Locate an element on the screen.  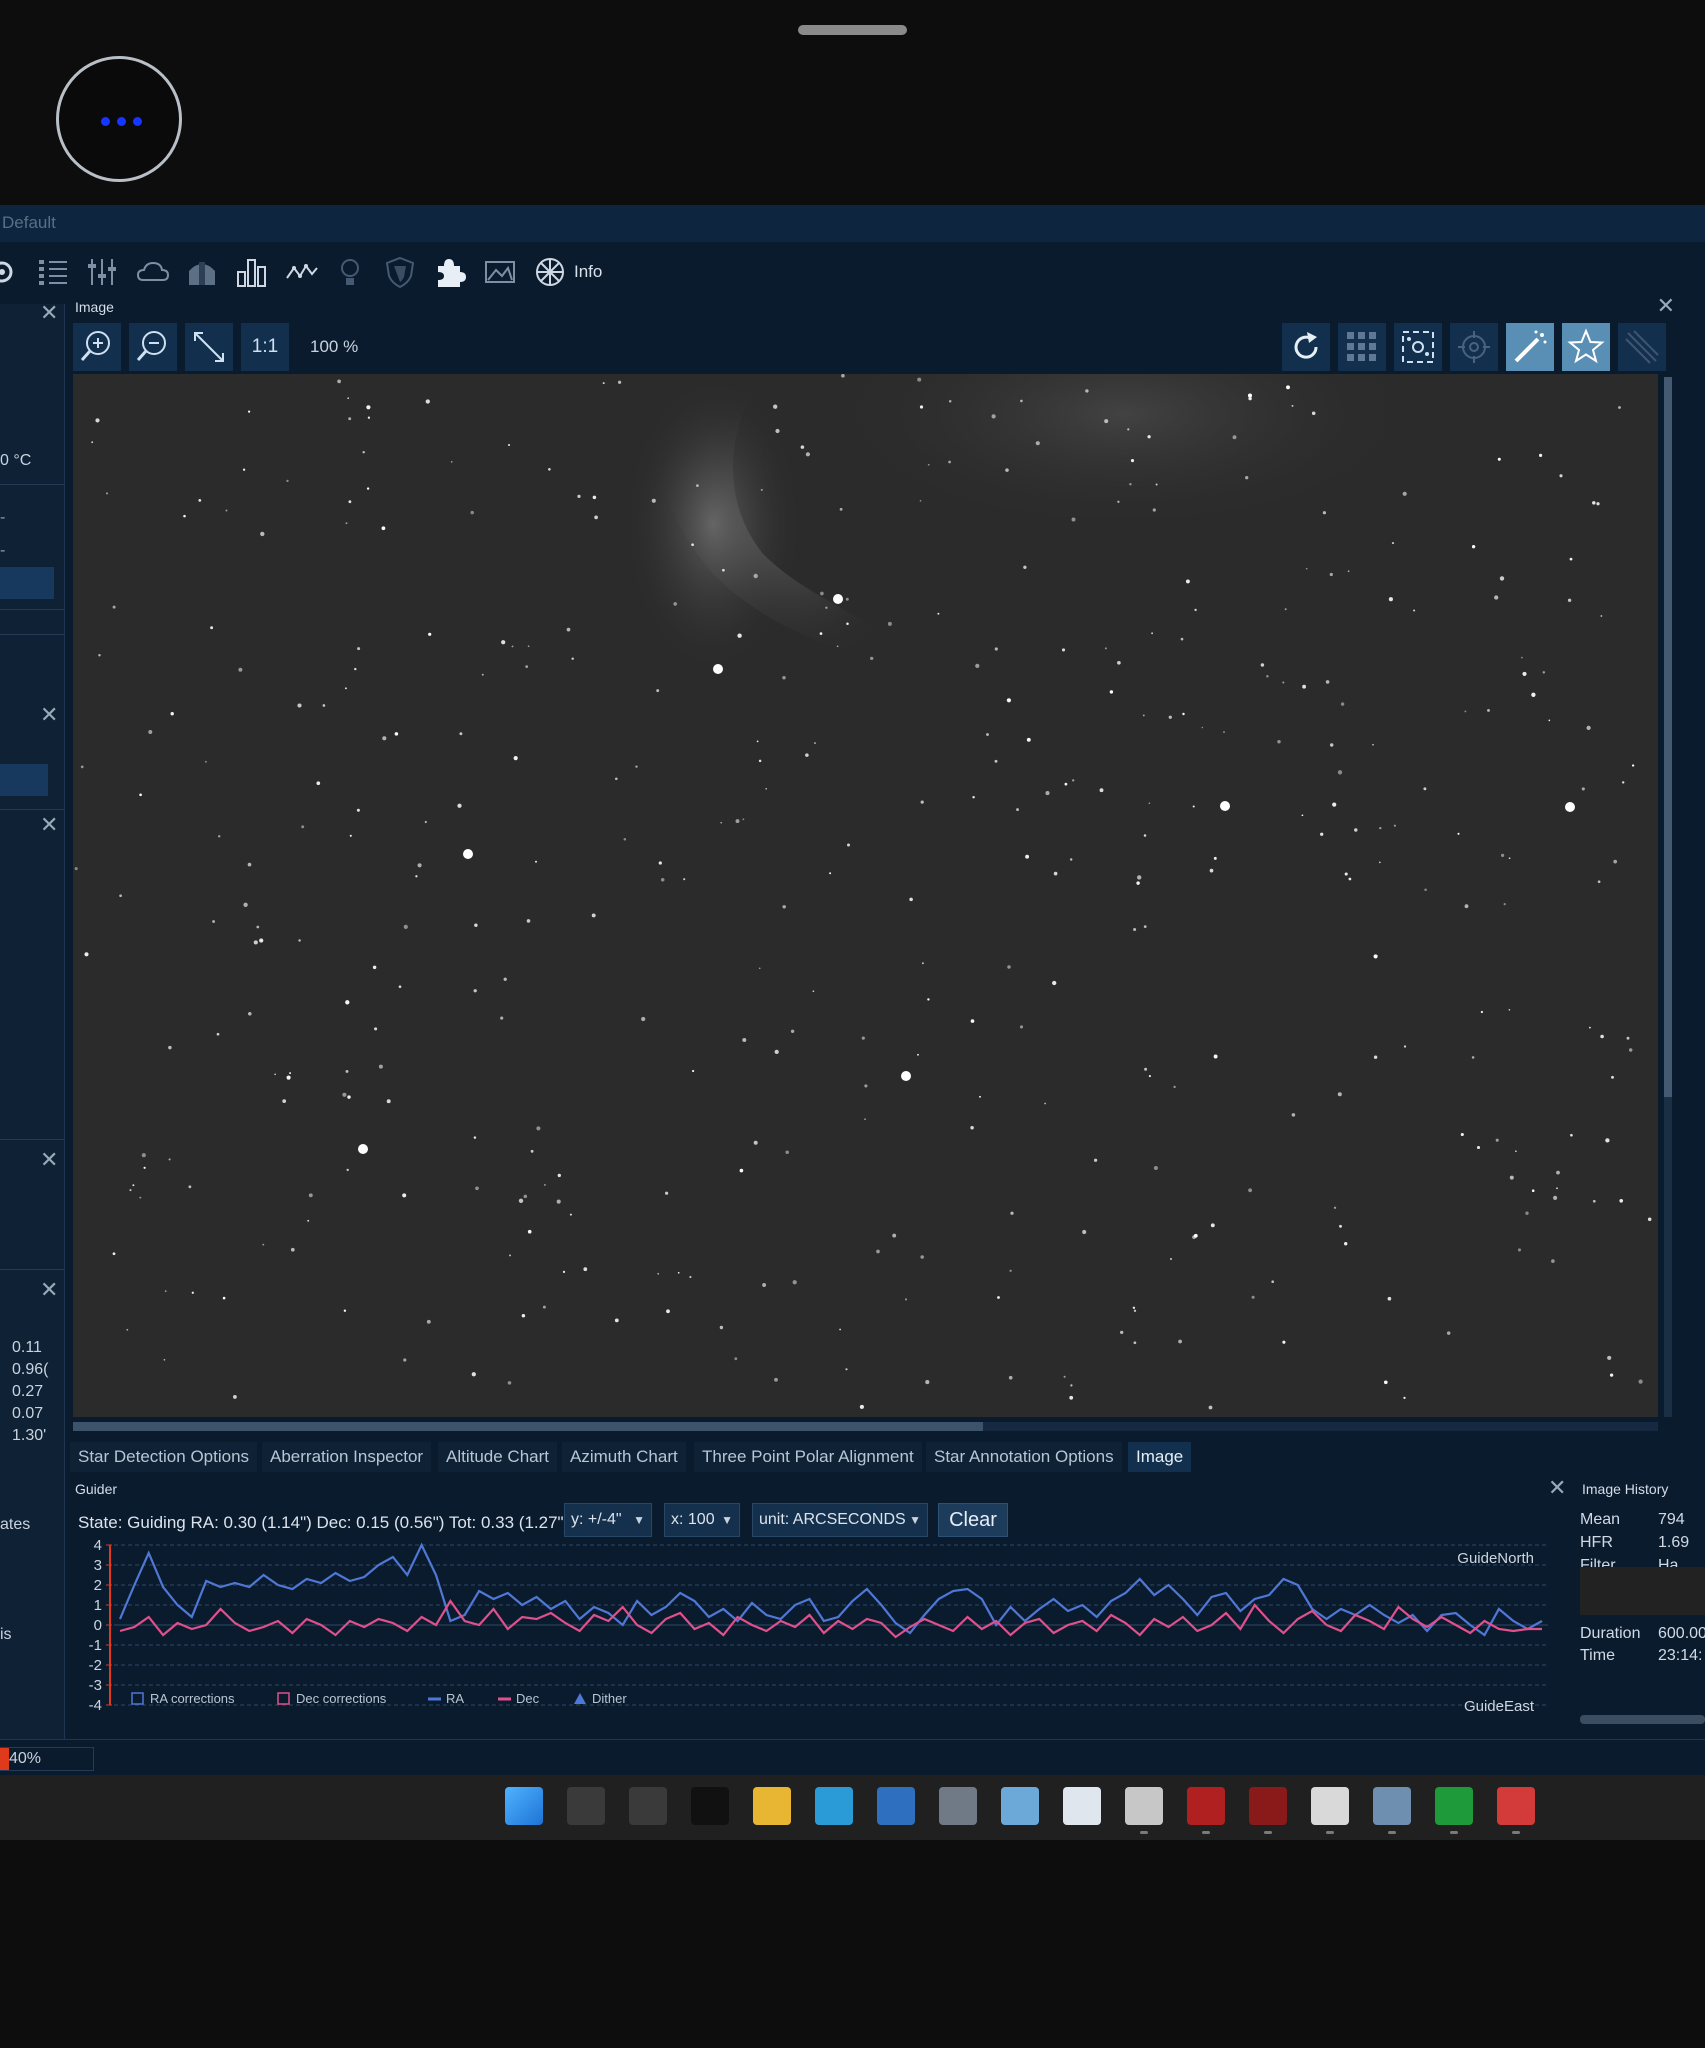
weather-icon is located at coordinates (153, 272).